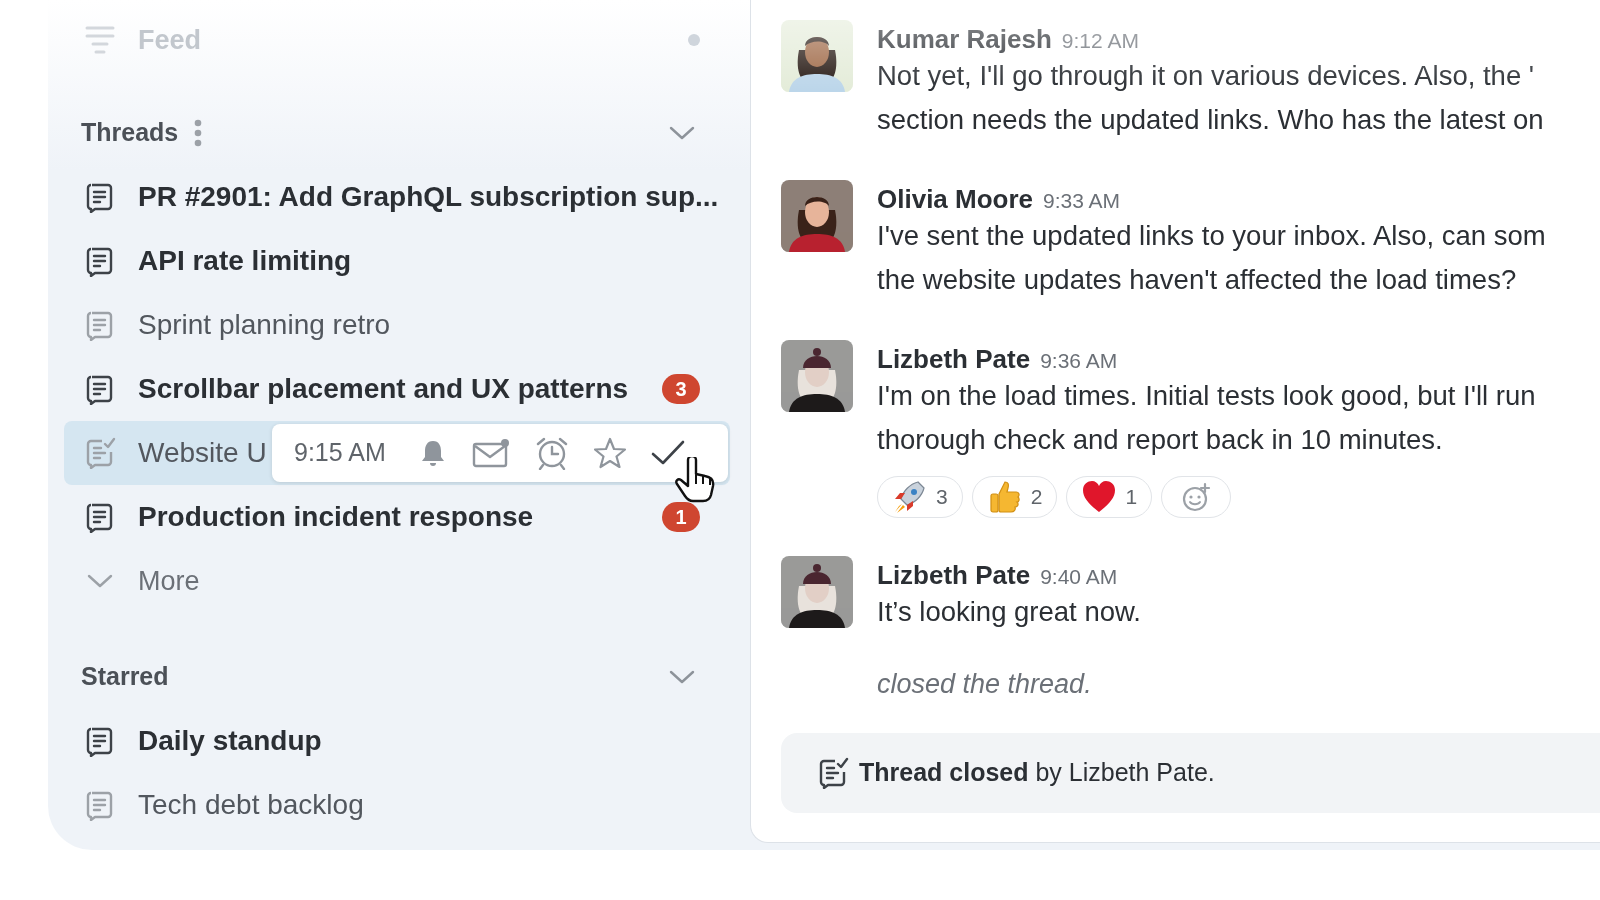 The image size is (1600, 900). I want to click on section-heading: Starred, so click(125, 677).